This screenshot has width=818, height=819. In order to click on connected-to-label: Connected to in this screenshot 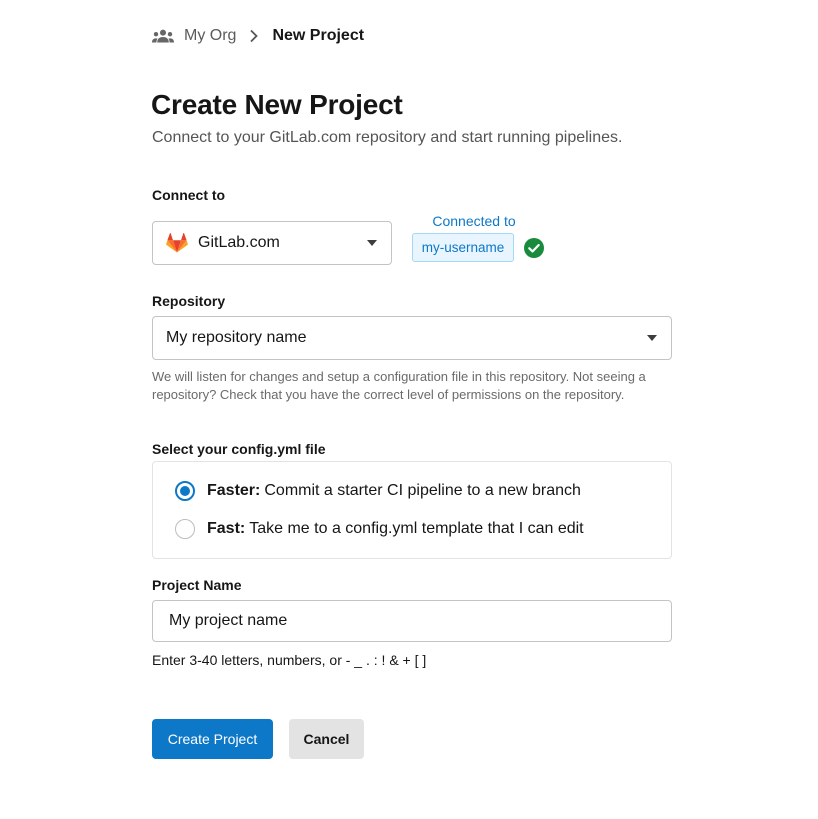, I will do `click(474, 221)`.